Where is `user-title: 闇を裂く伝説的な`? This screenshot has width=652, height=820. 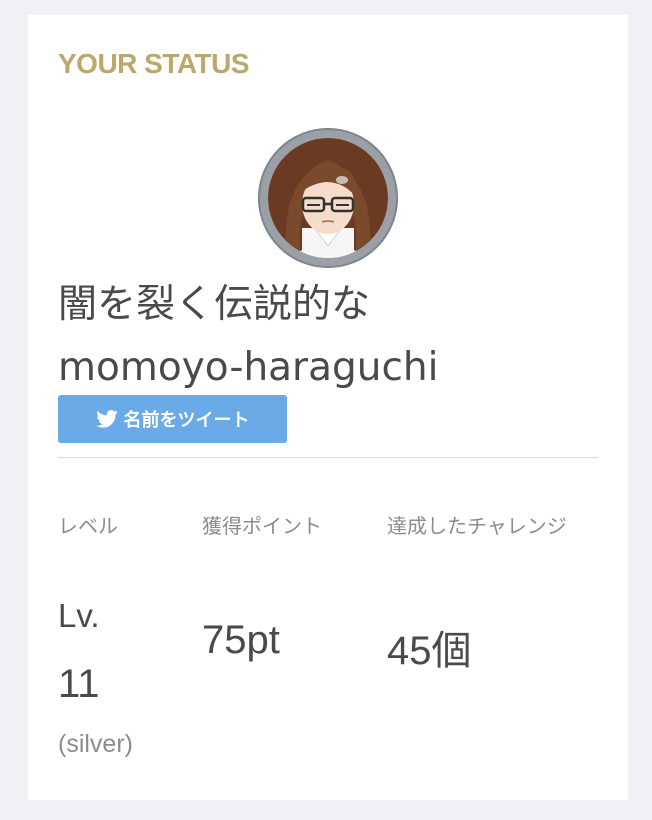 user-title: 闇を裂く伝説的な is located at coordinates (214, 304).